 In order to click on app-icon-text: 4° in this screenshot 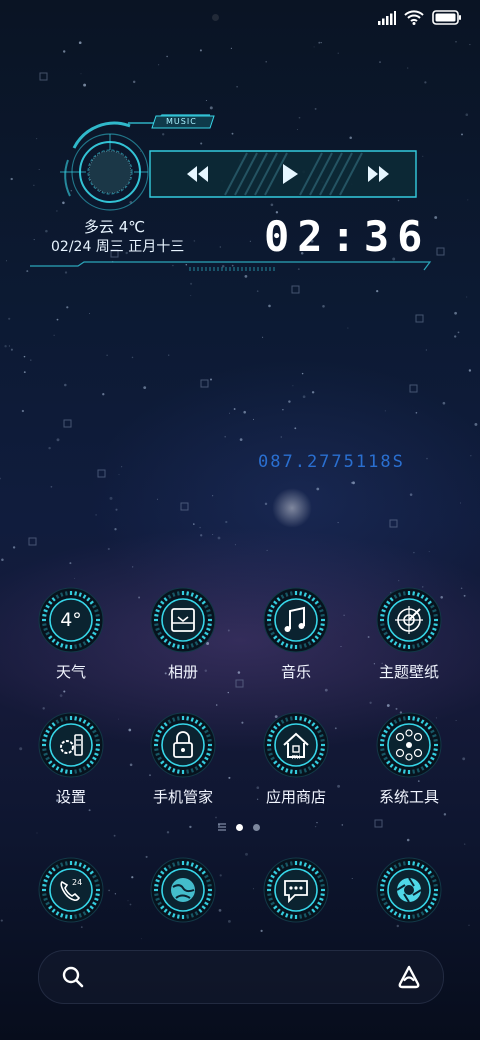, I will do `click(71, 620)`.